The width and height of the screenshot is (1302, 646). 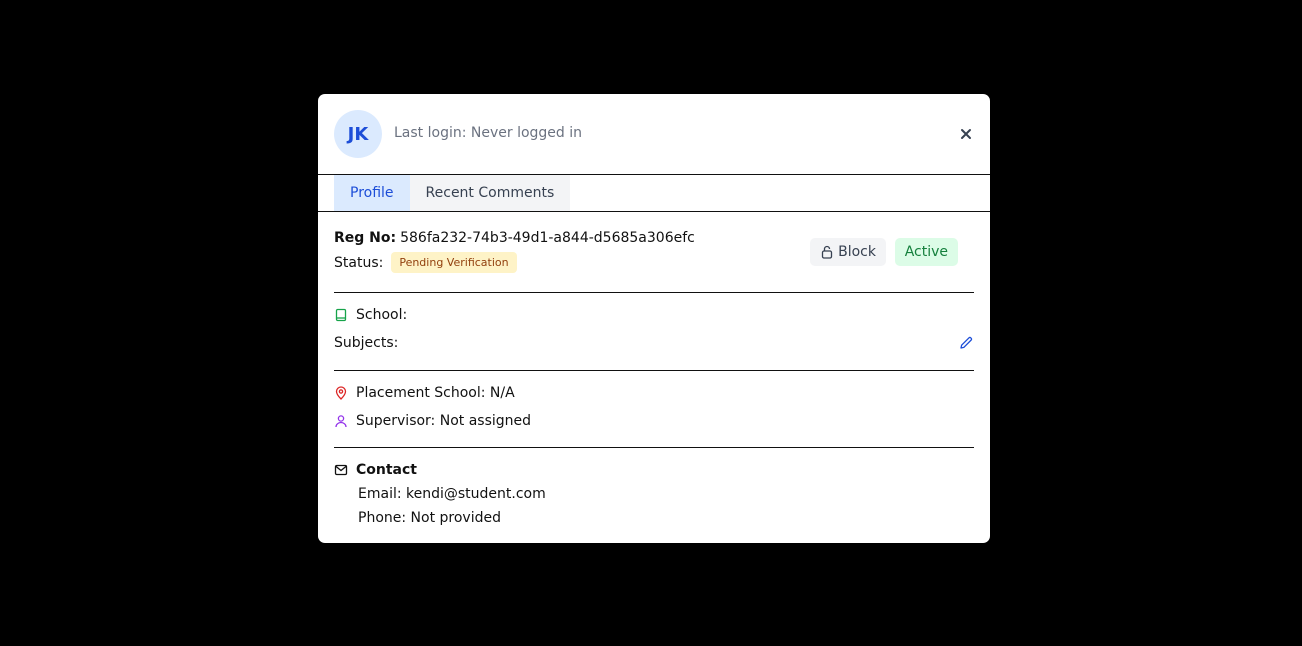 I want to click on block-label: Block, so click(x=857, y=252).